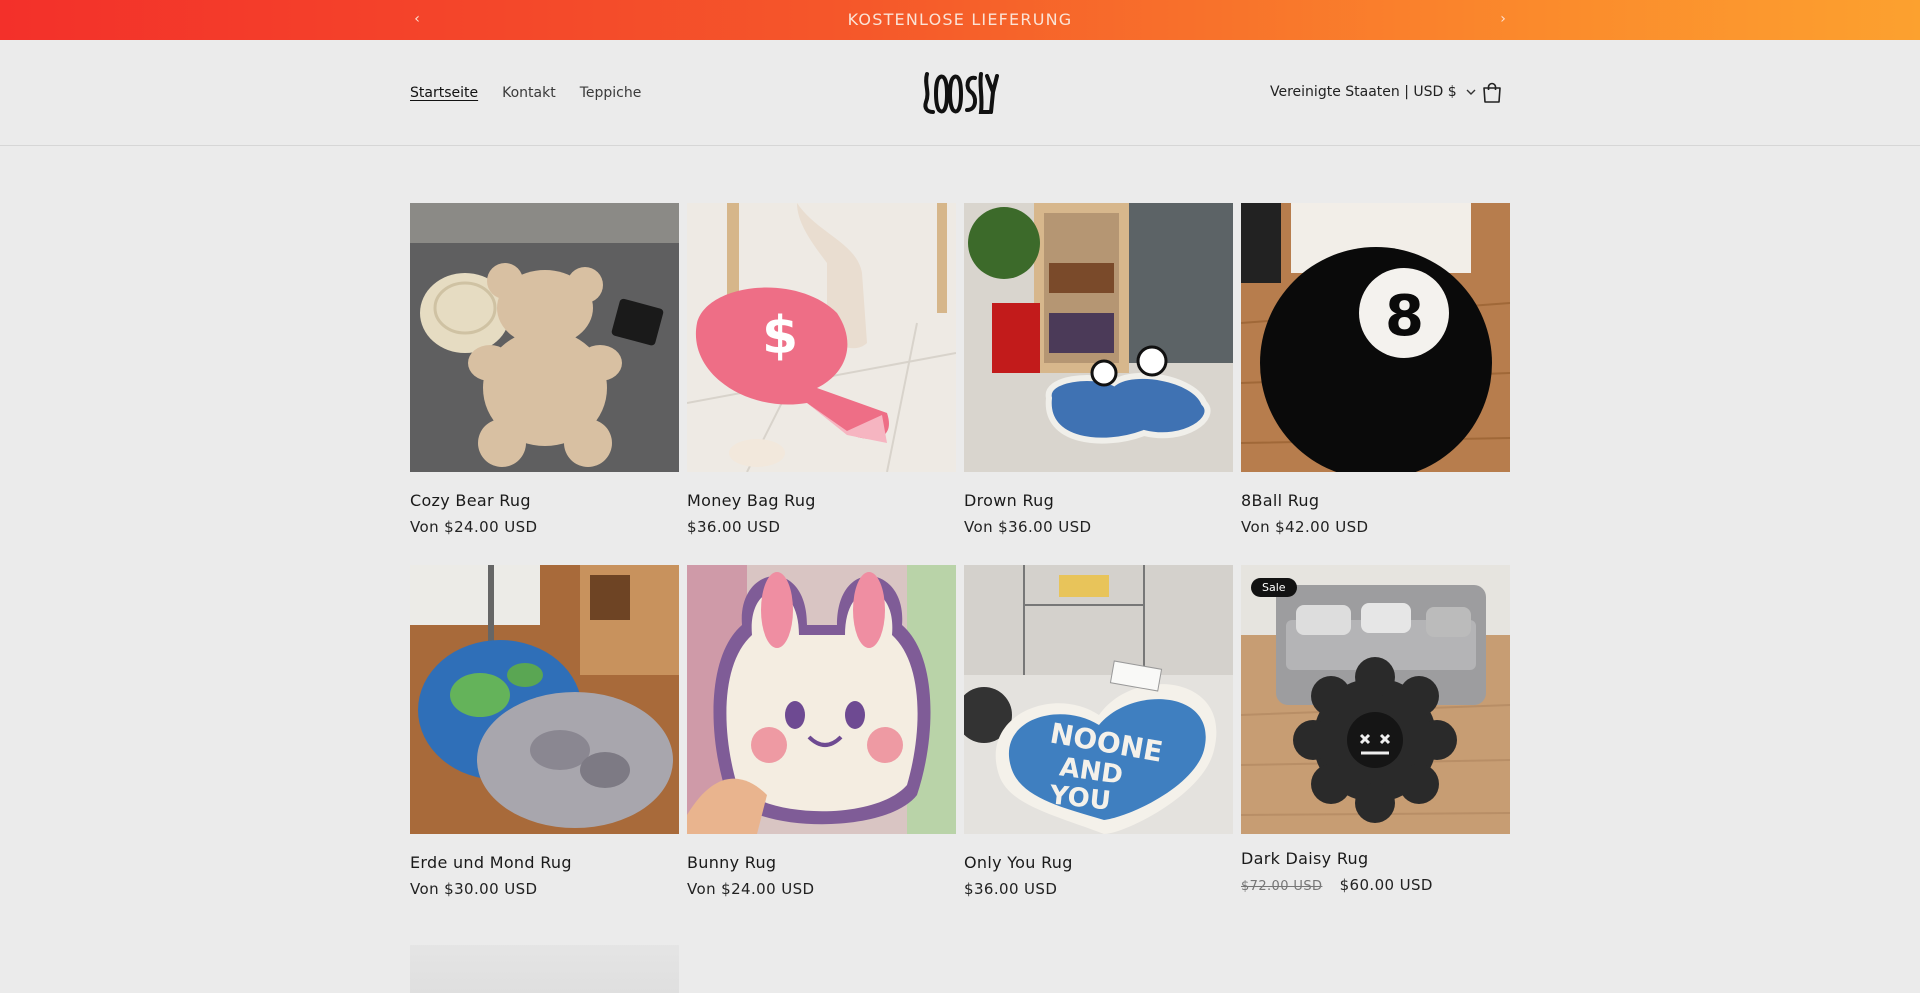  I want to click on product-card: Drown Rug Von $36.00 USD, so click(1098, 369).